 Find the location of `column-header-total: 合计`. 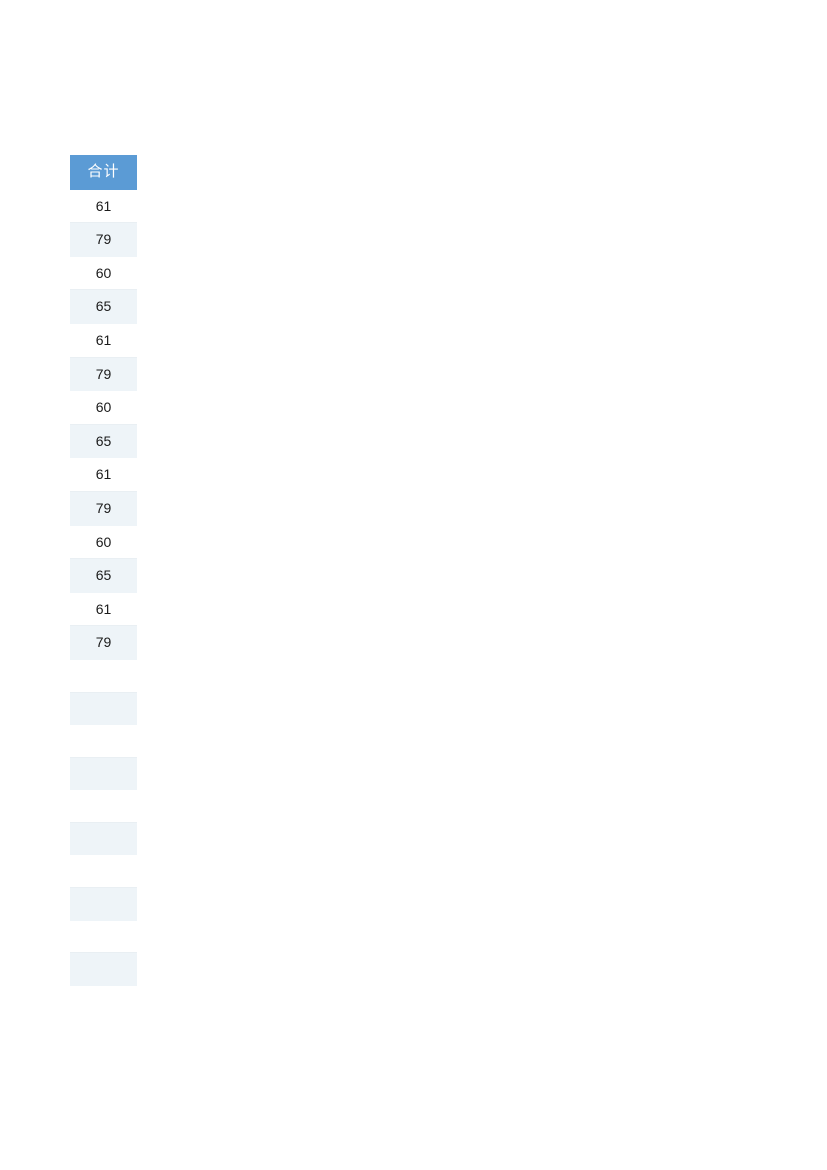

column-header-total: 合计 is located at coordinates (103, 172).